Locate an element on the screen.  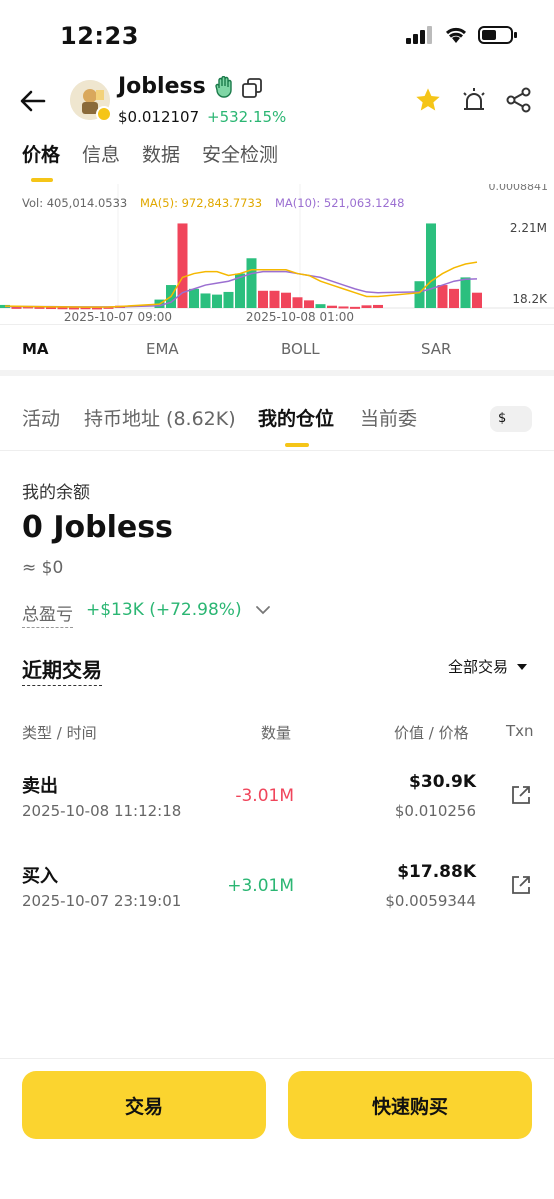
pnl-expand-button is located at coordinates (263, 612).